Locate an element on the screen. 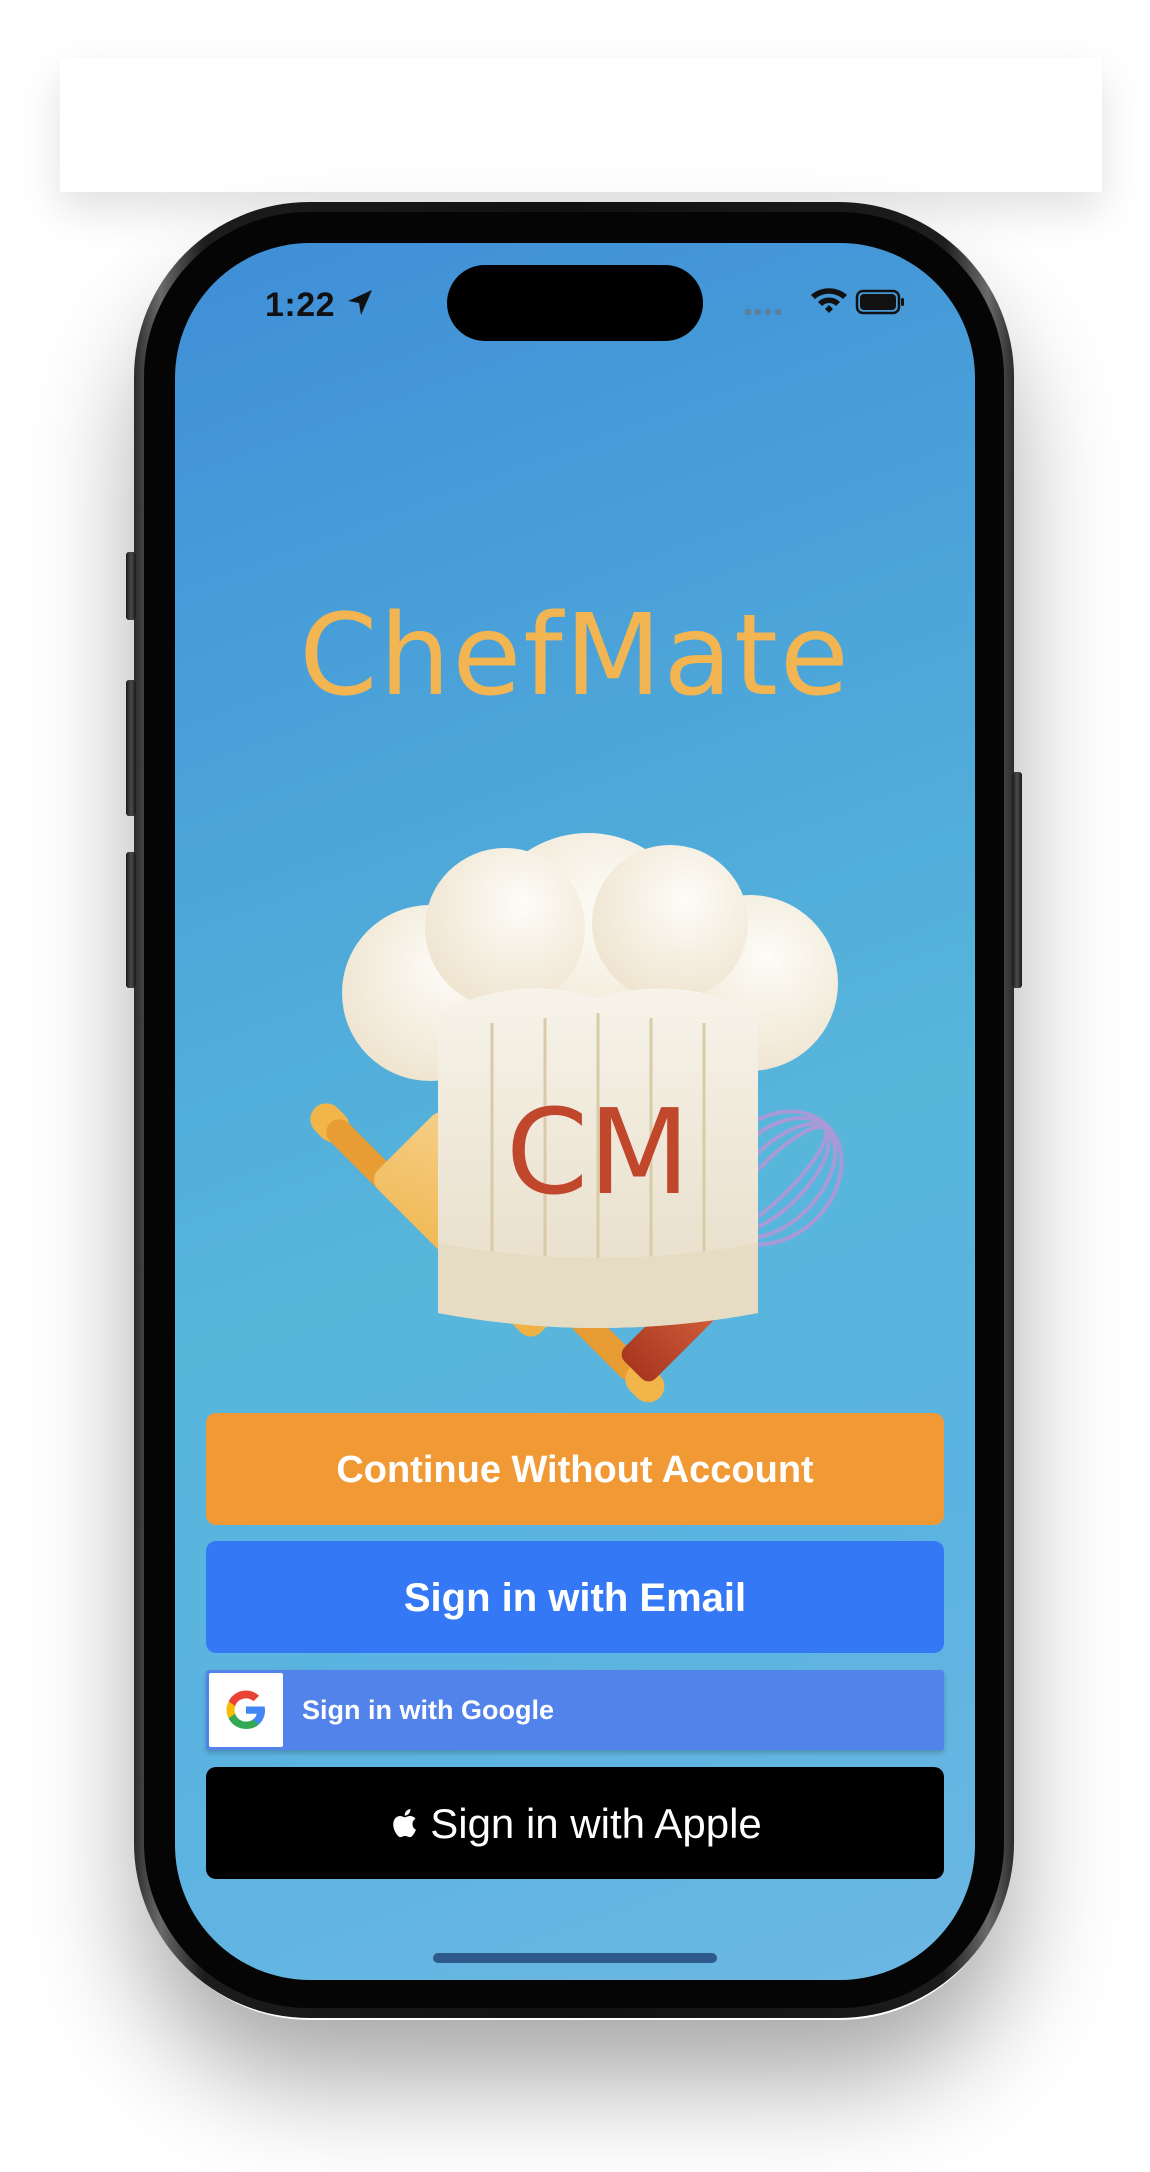  chefmate-logo: CM is located at coordinates (577, 1118).